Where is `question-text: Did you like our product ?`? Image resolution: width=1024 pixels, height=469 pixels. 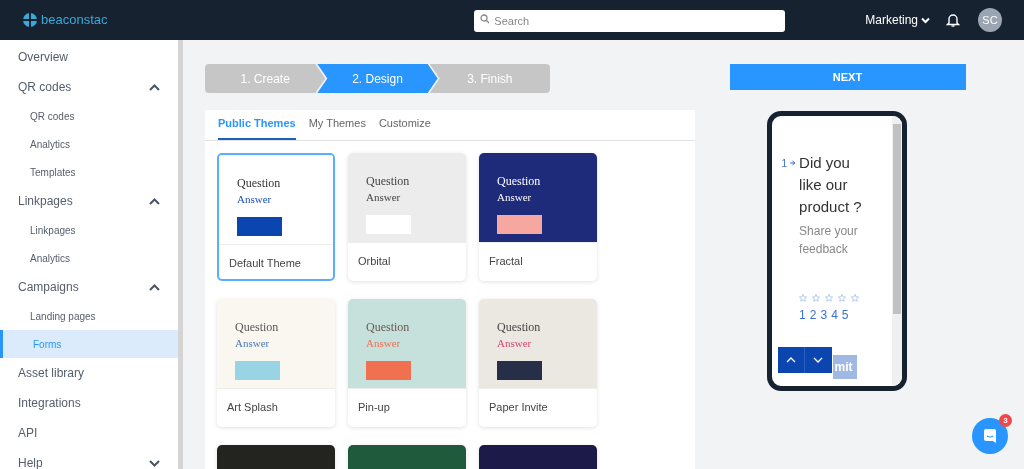 question-text: Did you like our product ? is located at coordinates (831, 185).